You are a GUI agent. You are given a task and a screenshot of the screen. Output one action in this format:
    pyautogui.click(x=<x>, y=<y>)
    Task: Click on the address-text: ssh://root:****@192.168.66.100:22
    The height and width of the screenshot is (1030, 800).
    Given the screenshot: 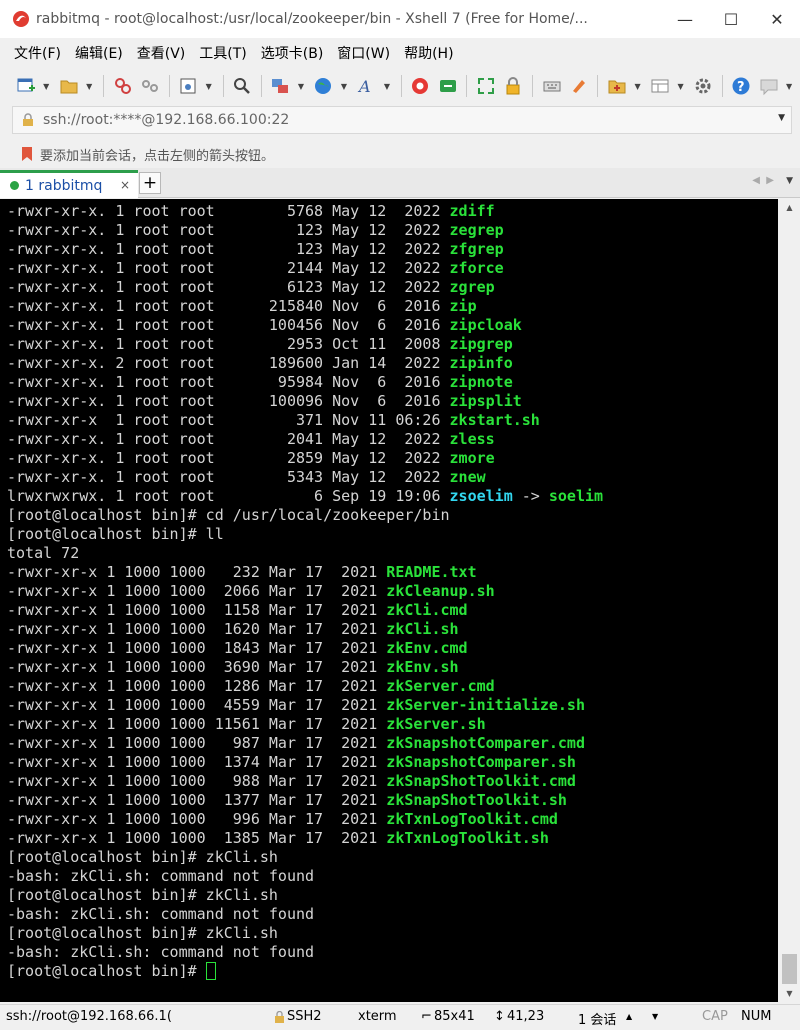 What is the action you would take?
    pyautogui.click(x=166, y=120)
    